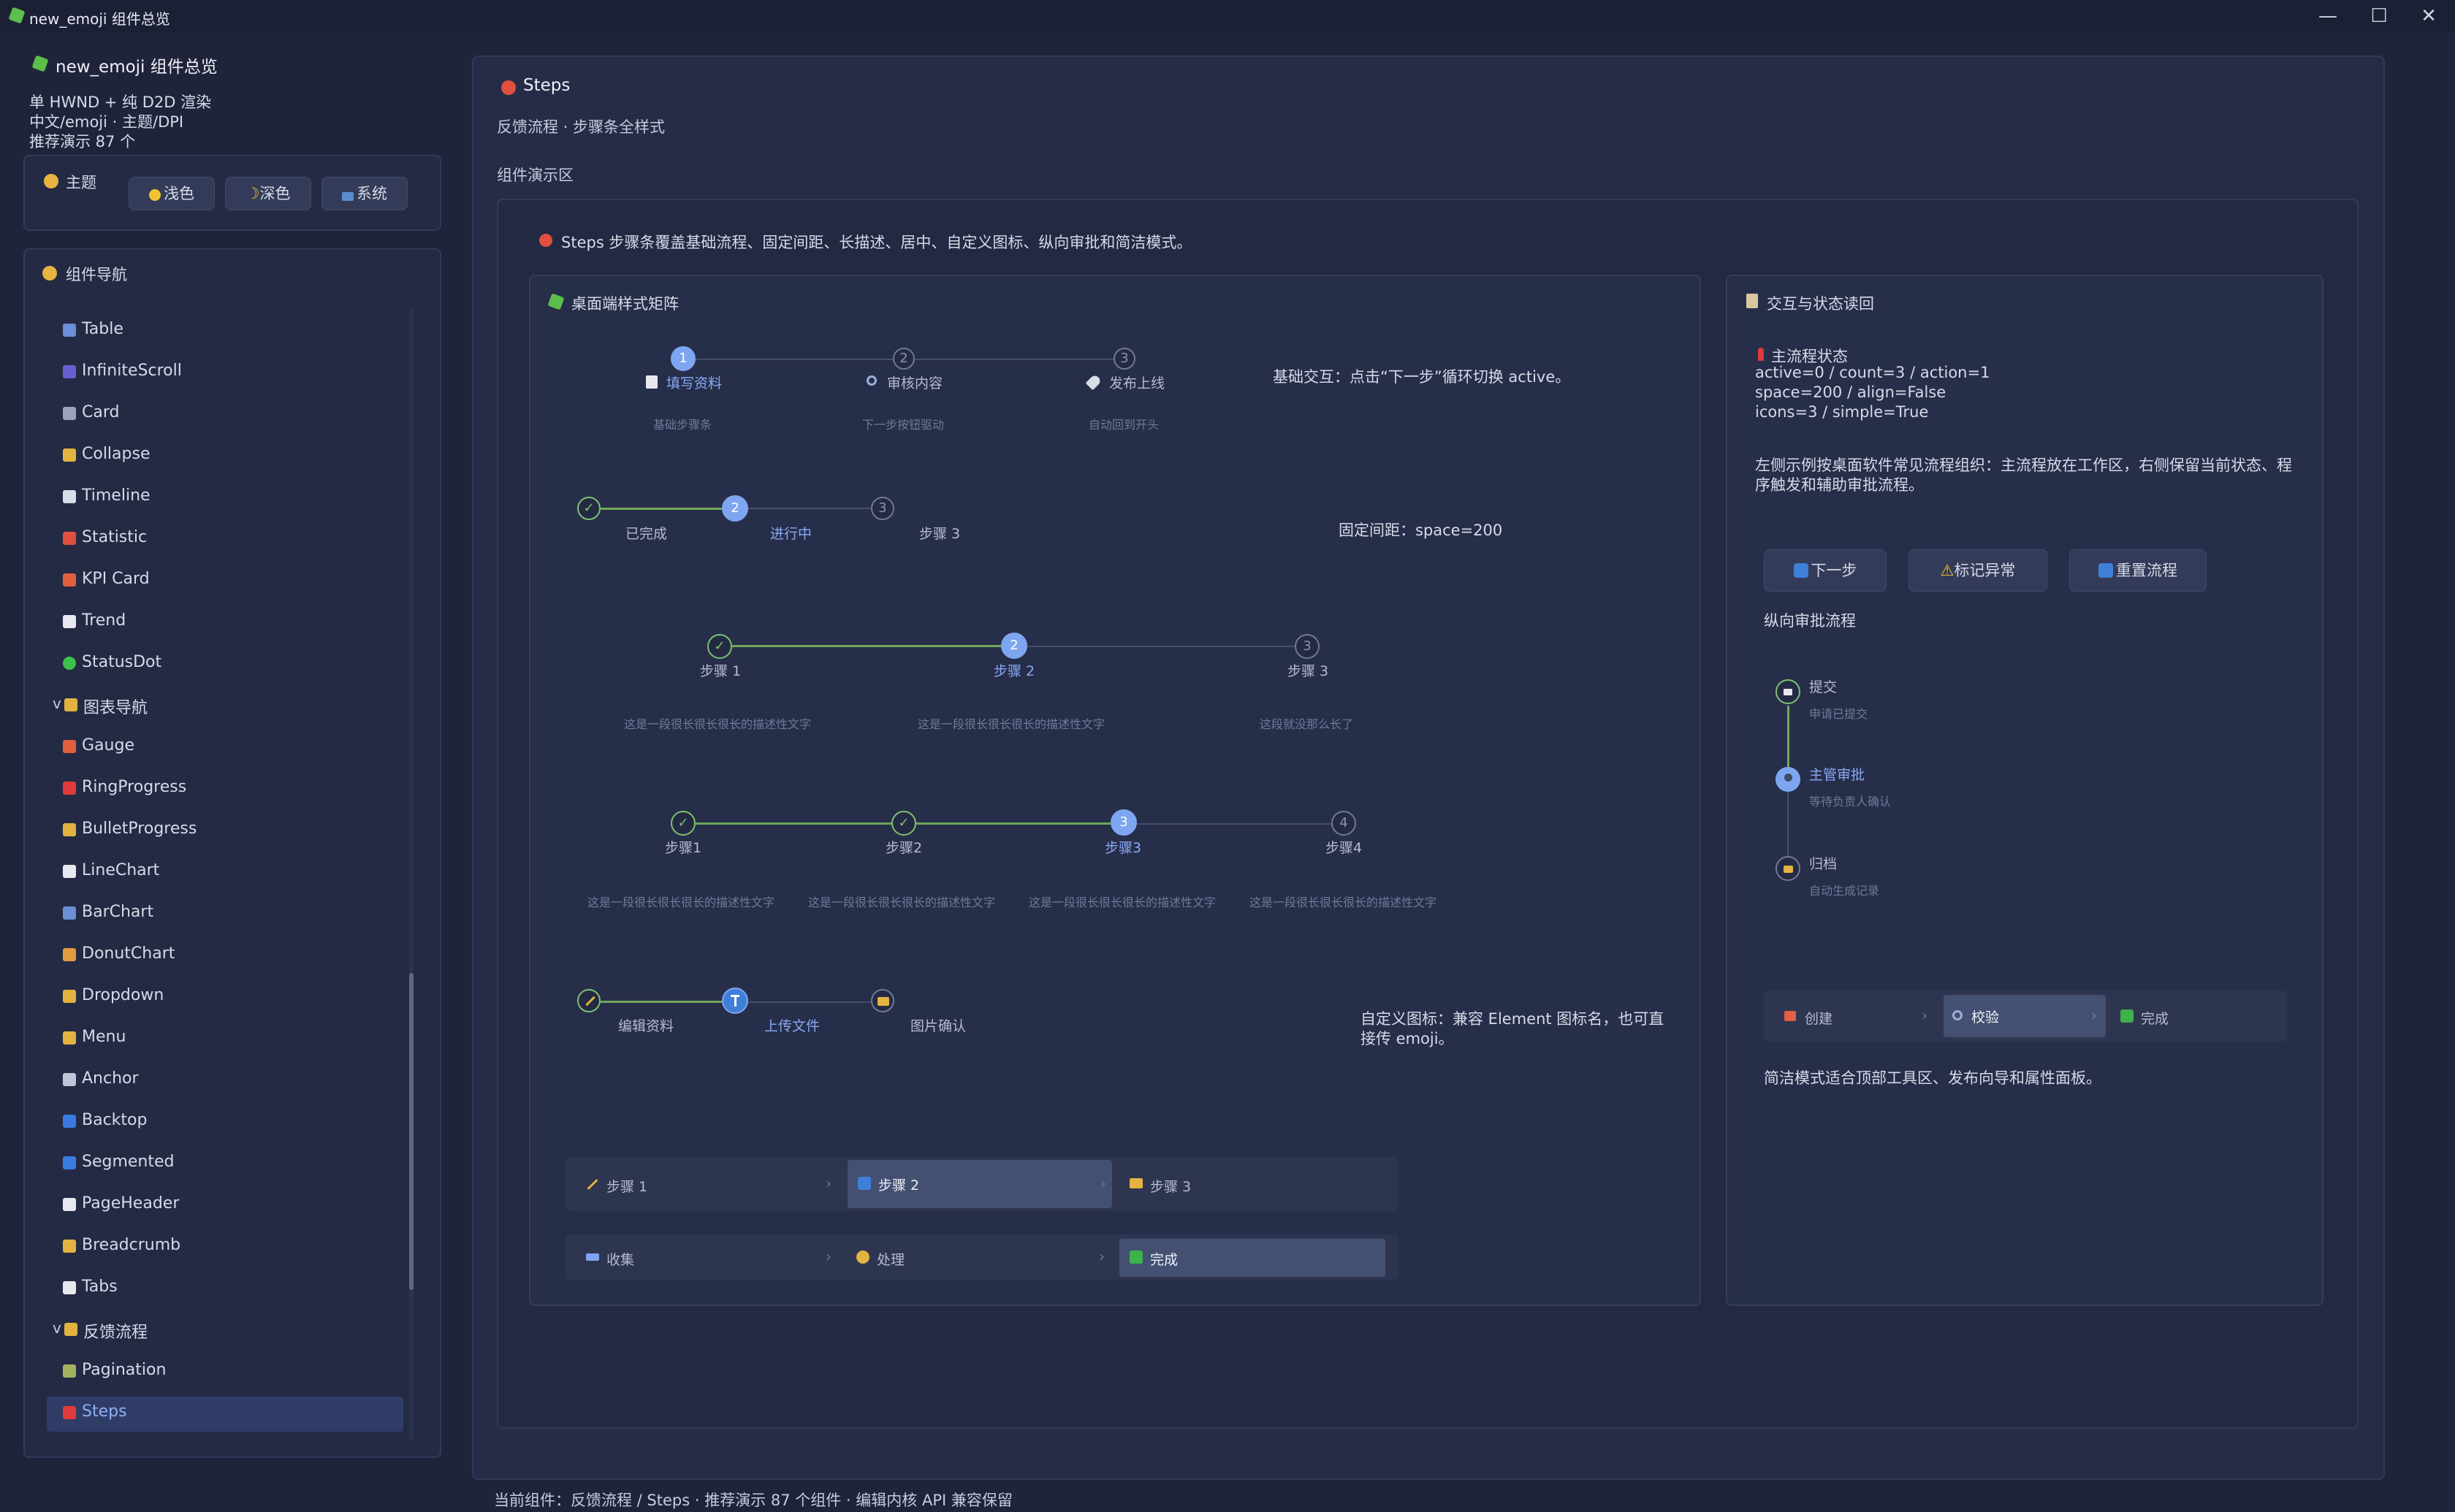 The height and width of the screenshot is (1512, 2455). I want to click on window-title: new_emoji 组件总览, so click(99, 19).